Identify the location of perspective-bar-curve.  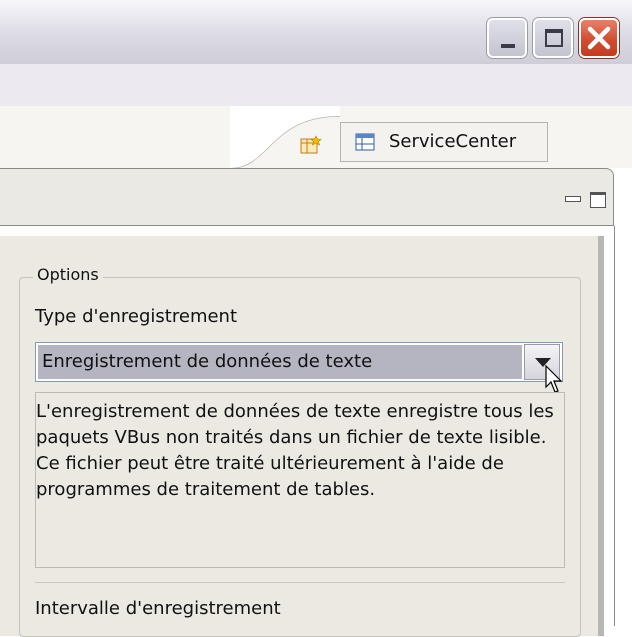
(285, 137).